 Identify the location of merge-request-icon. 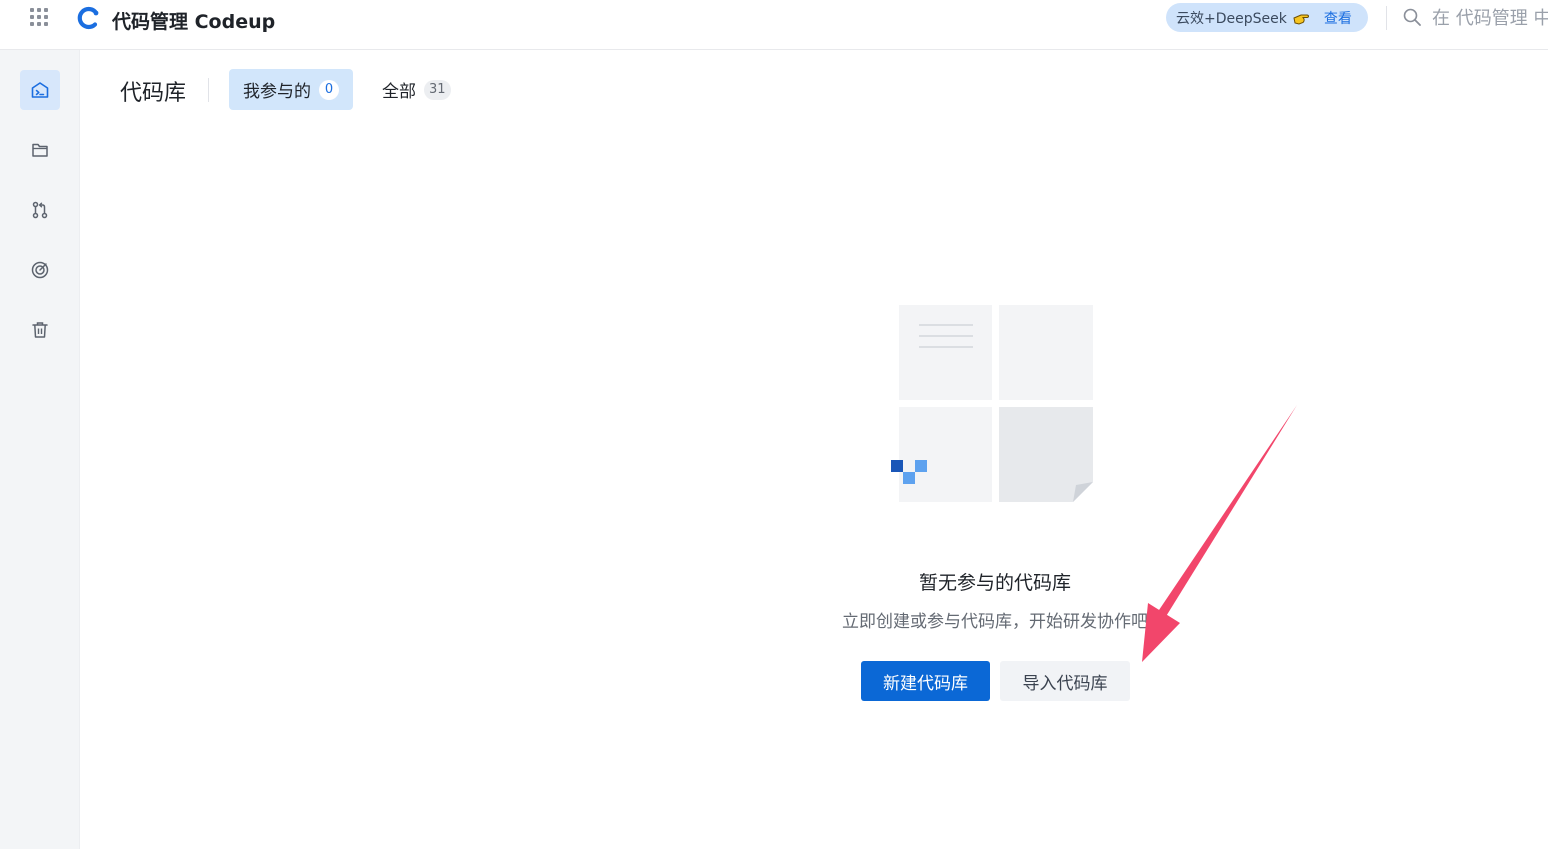
(40, 210).